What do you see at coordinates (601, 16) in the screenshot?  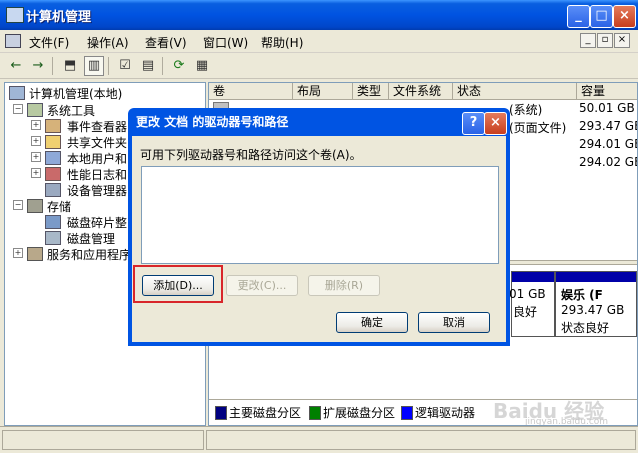 I see `maximize-button: □` at bounding box center [601, 16].